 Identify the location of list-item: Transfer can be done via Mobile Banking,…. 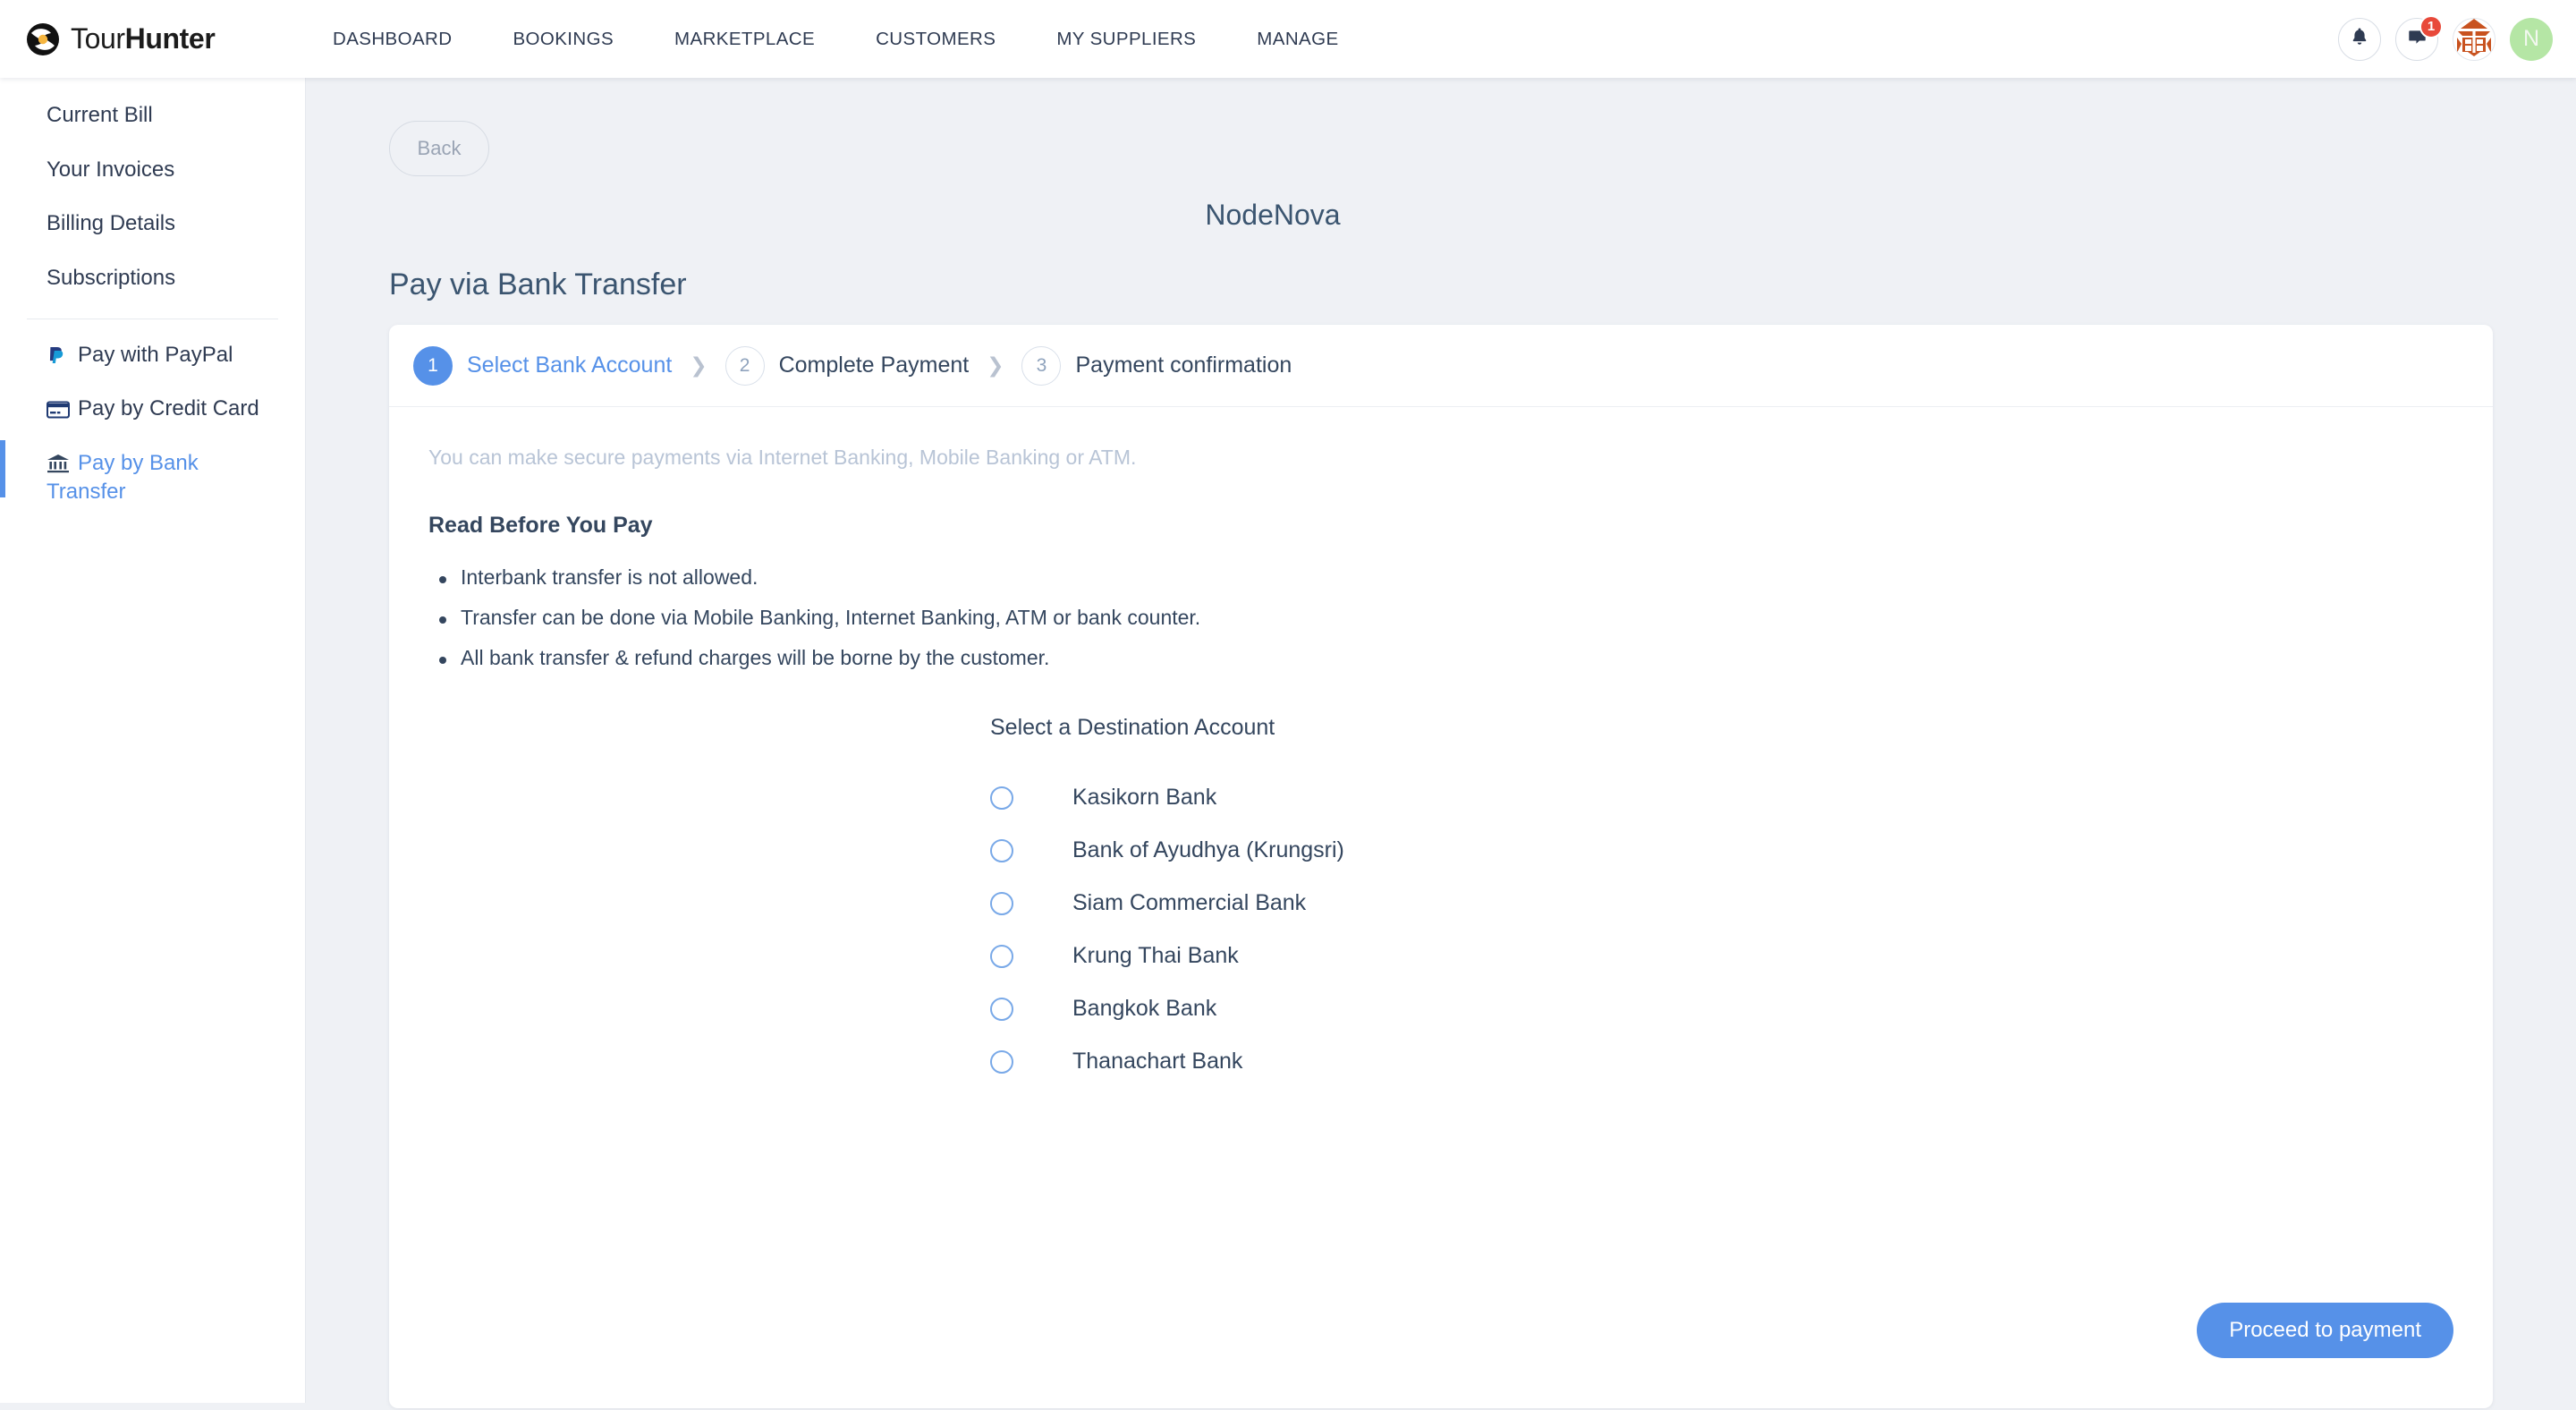
(1446, 618).